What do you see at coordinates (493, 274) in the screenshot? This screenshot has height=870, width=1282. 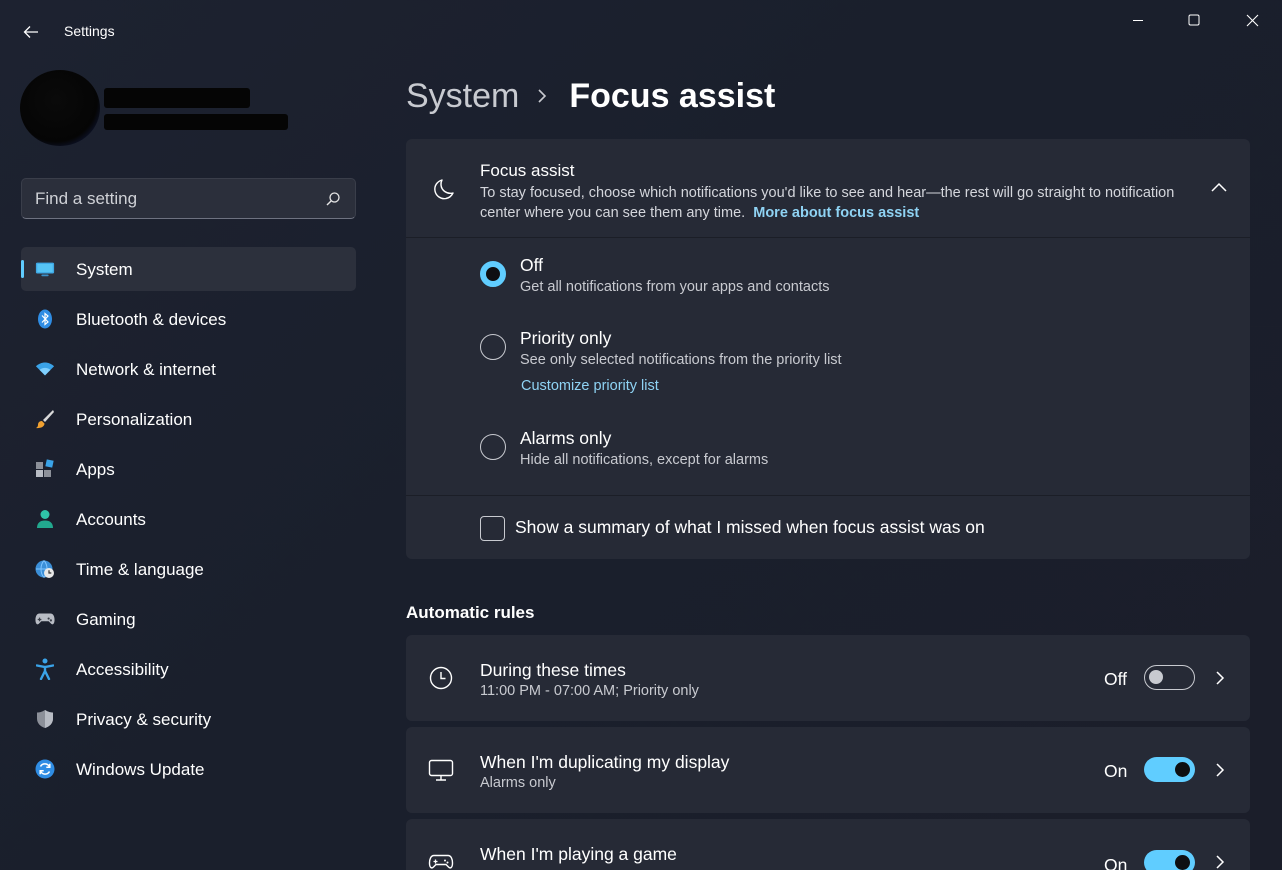 I see `radio-off` at bounding box center [493, 274].